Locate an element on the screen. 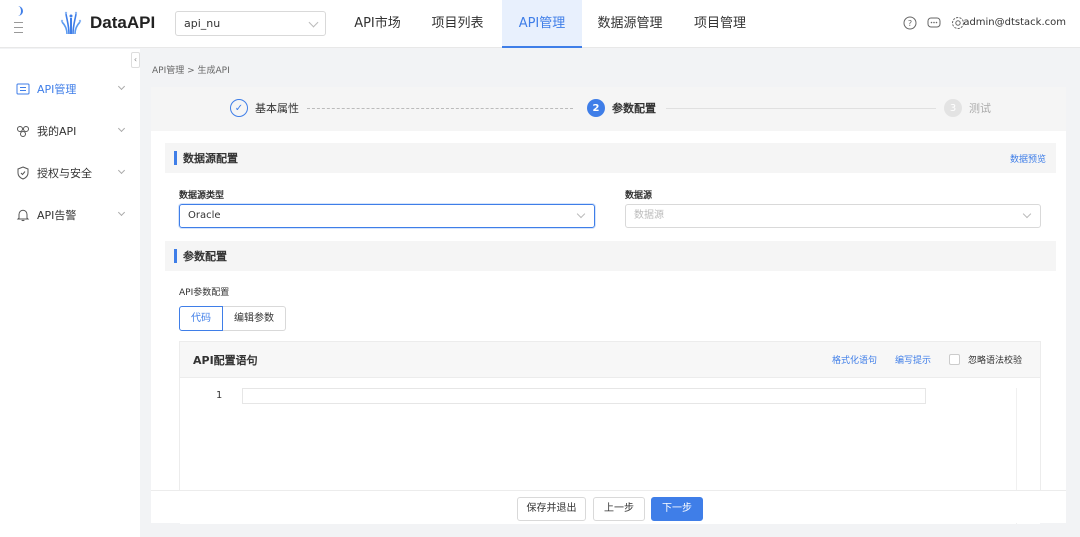 Image resolution: width=1080 pixels, height=537 pixels. next-step-button: 下一步 is located at coordinates (677, 509).